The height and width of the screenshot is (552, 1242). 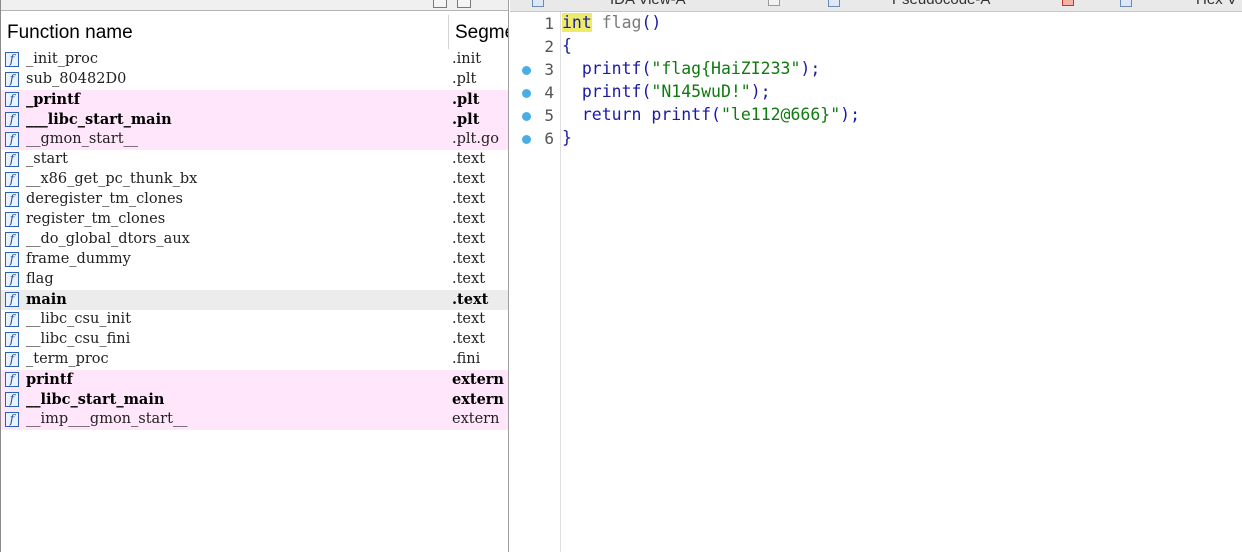 What do you see at coordinates (1068, 3) in the screenshot?
I see `tab-close-icon-active` at bounding box center [1068, 3].